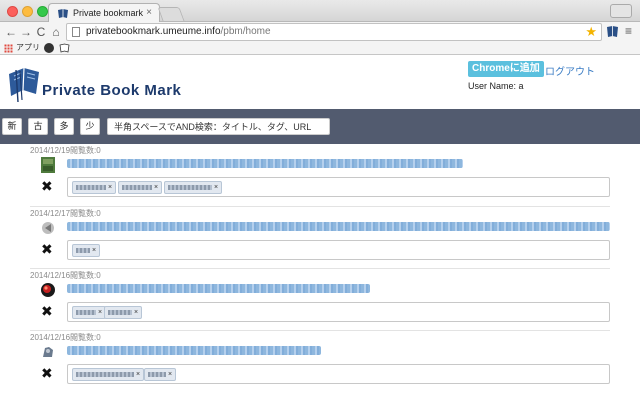  Describe the element at coordinates (90, 126) in the screenshot. I see `sort-least-viewed-button: 少` at that location.